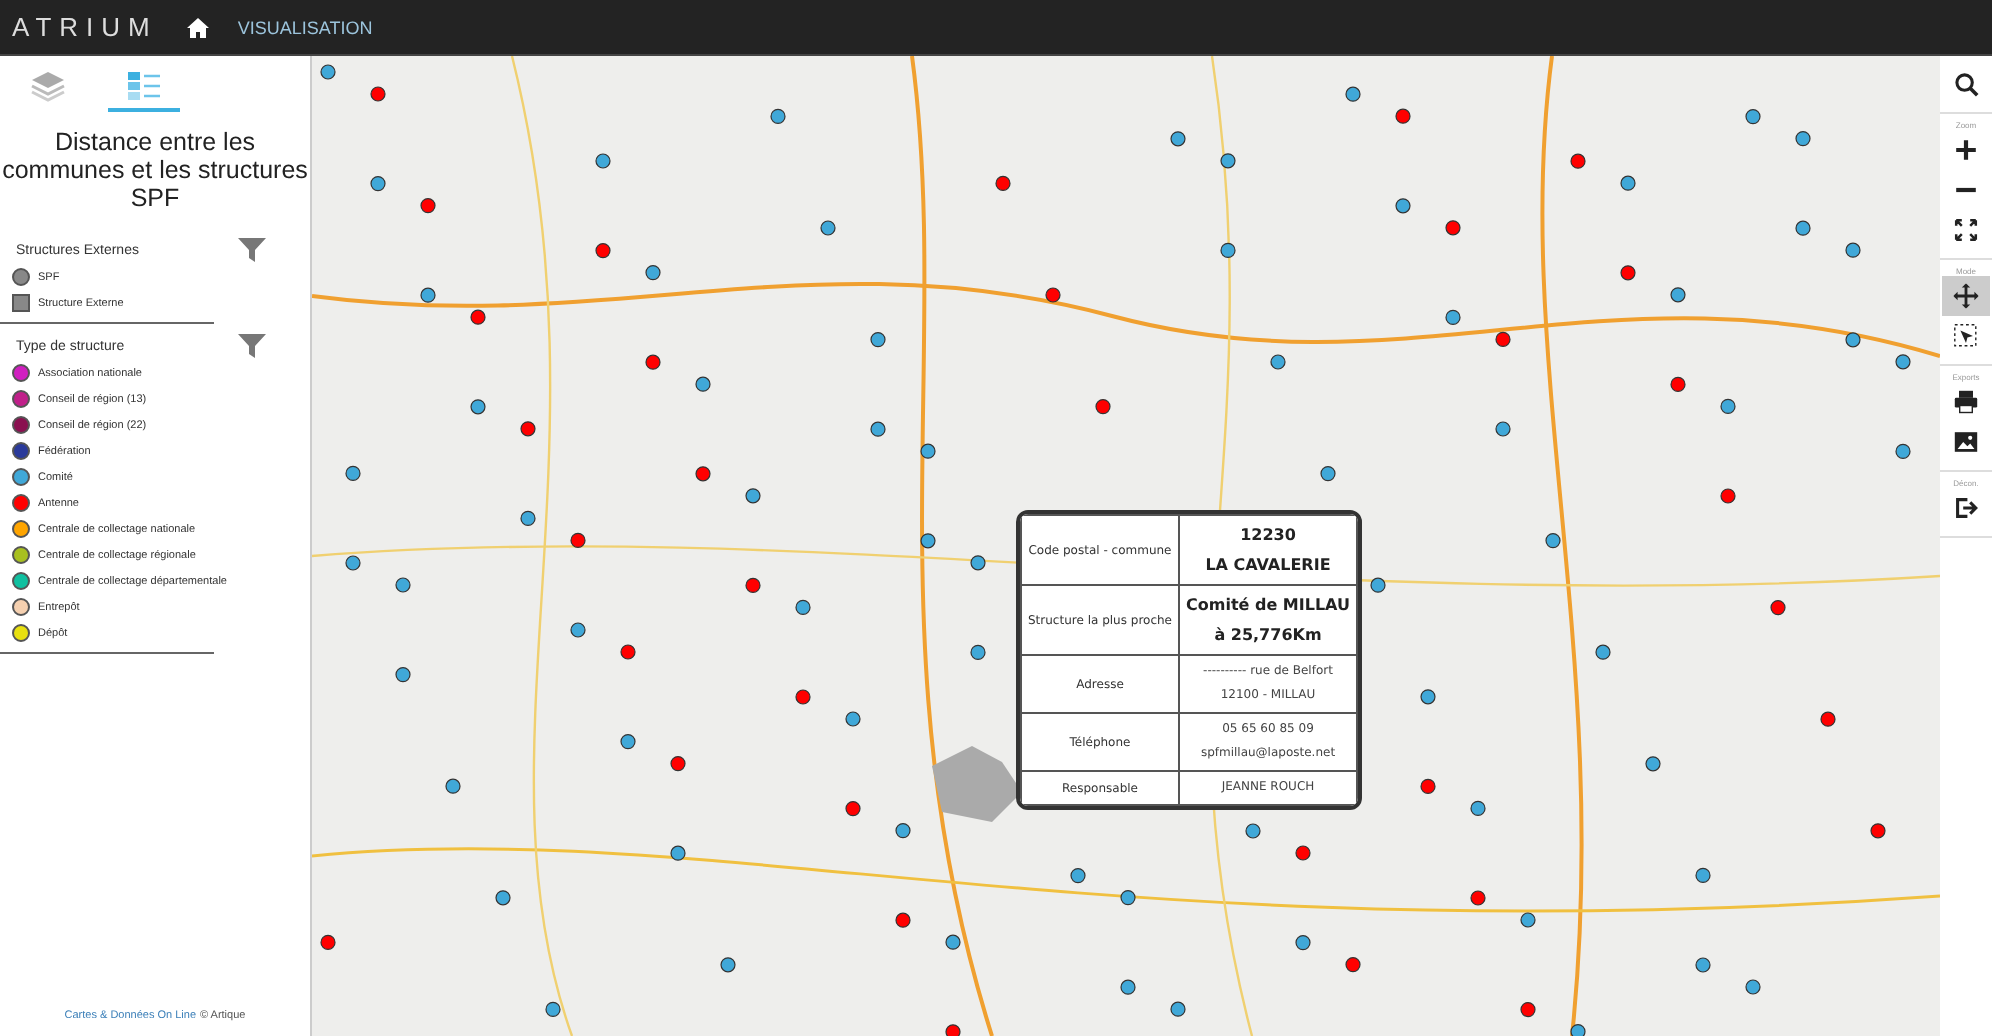  Describe the element at coordinates (1966, 508) in the screenshot. I see `logout-icon` at that location.